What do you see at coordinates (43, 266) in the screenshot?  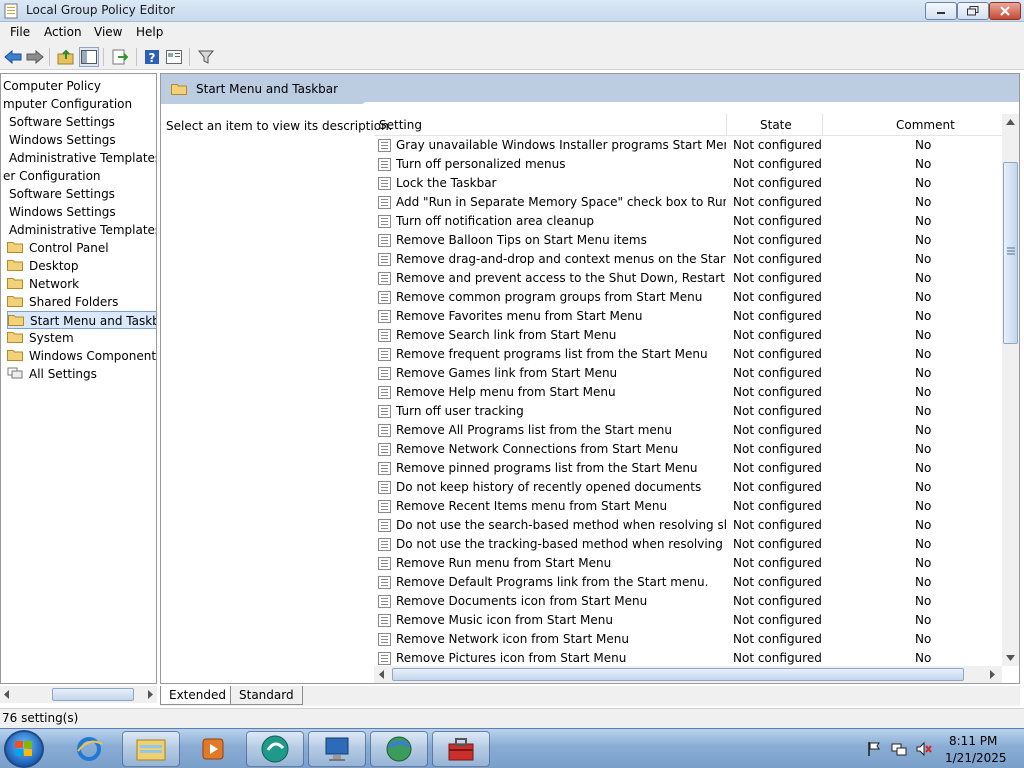 I see `tree-item: Desktop` at bounding box center [43, 266].